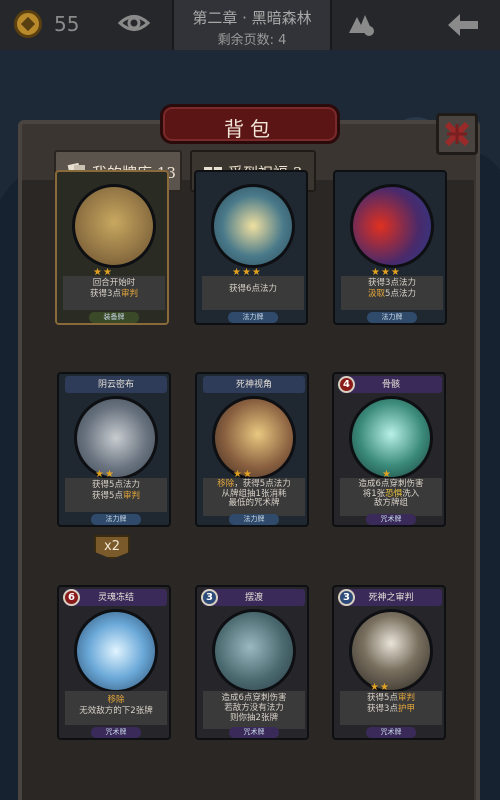 This screenshot has width=500, height=800. I want to click on deck-icon, so click(361, 25).